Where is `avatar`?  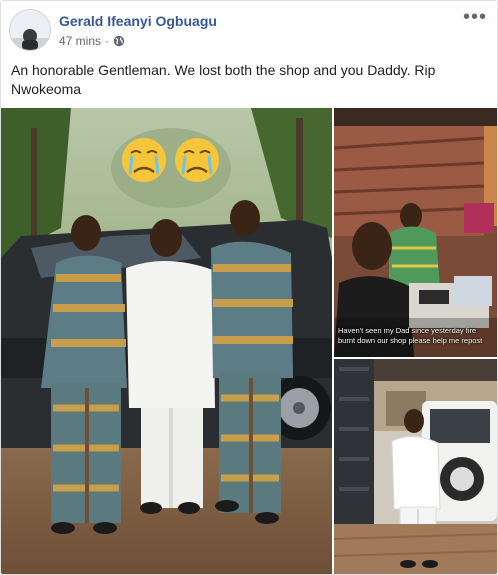 avatar is located at coordinates (30, 30).